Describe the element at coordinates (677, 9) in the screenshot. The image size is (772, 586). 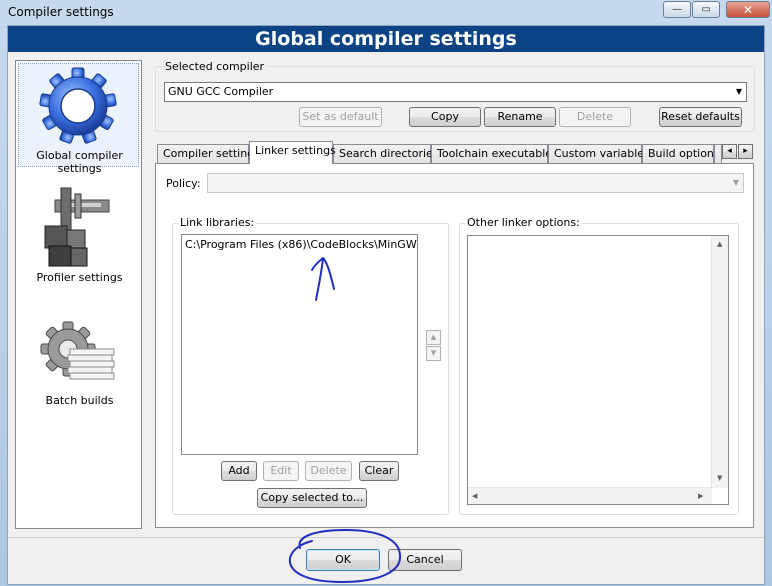
I see `minimize-button: —` at that location.